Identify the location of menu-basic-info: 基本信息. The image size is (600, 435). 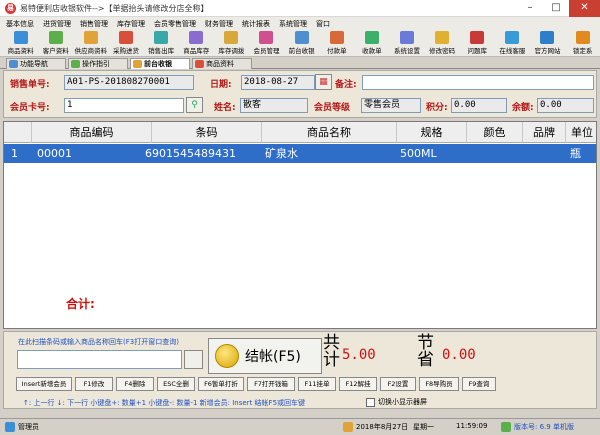
(20, 24).